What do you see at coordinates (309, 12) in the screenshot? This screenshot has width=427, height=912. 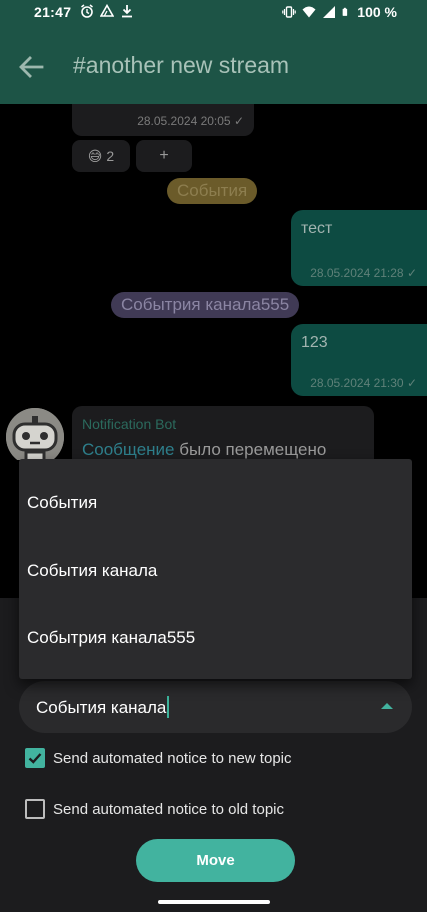 I see `wifi-icon` at bounding box center [309, 12].